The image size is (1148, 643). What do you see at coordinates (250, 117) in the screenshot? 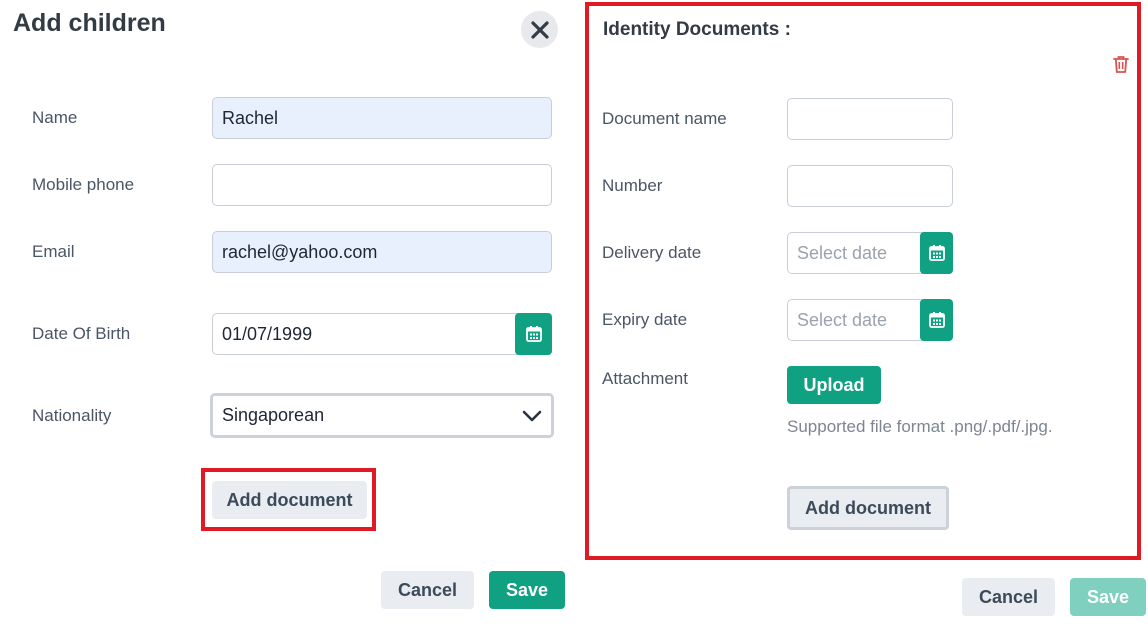
I see `name-input-value: Rachel` at bounding box center [250, 117].